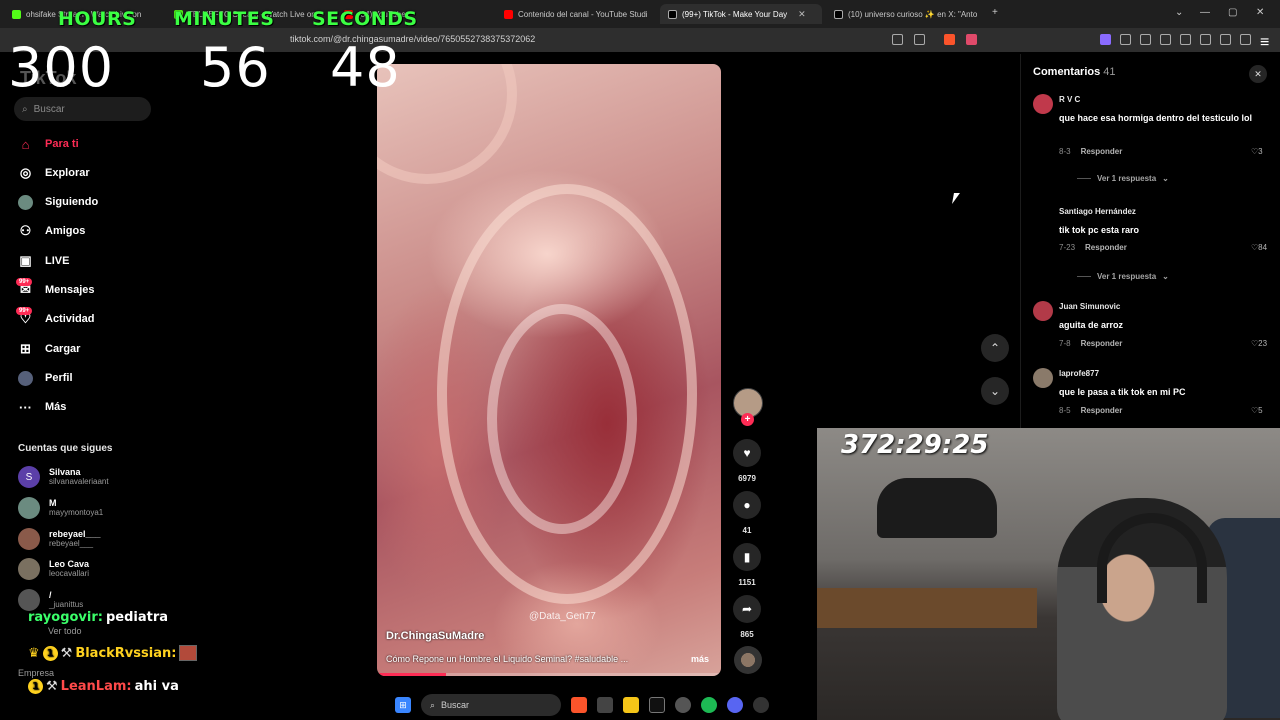 The image size is (1280, 720). I want to click on discord-icon, so click(735, 705).